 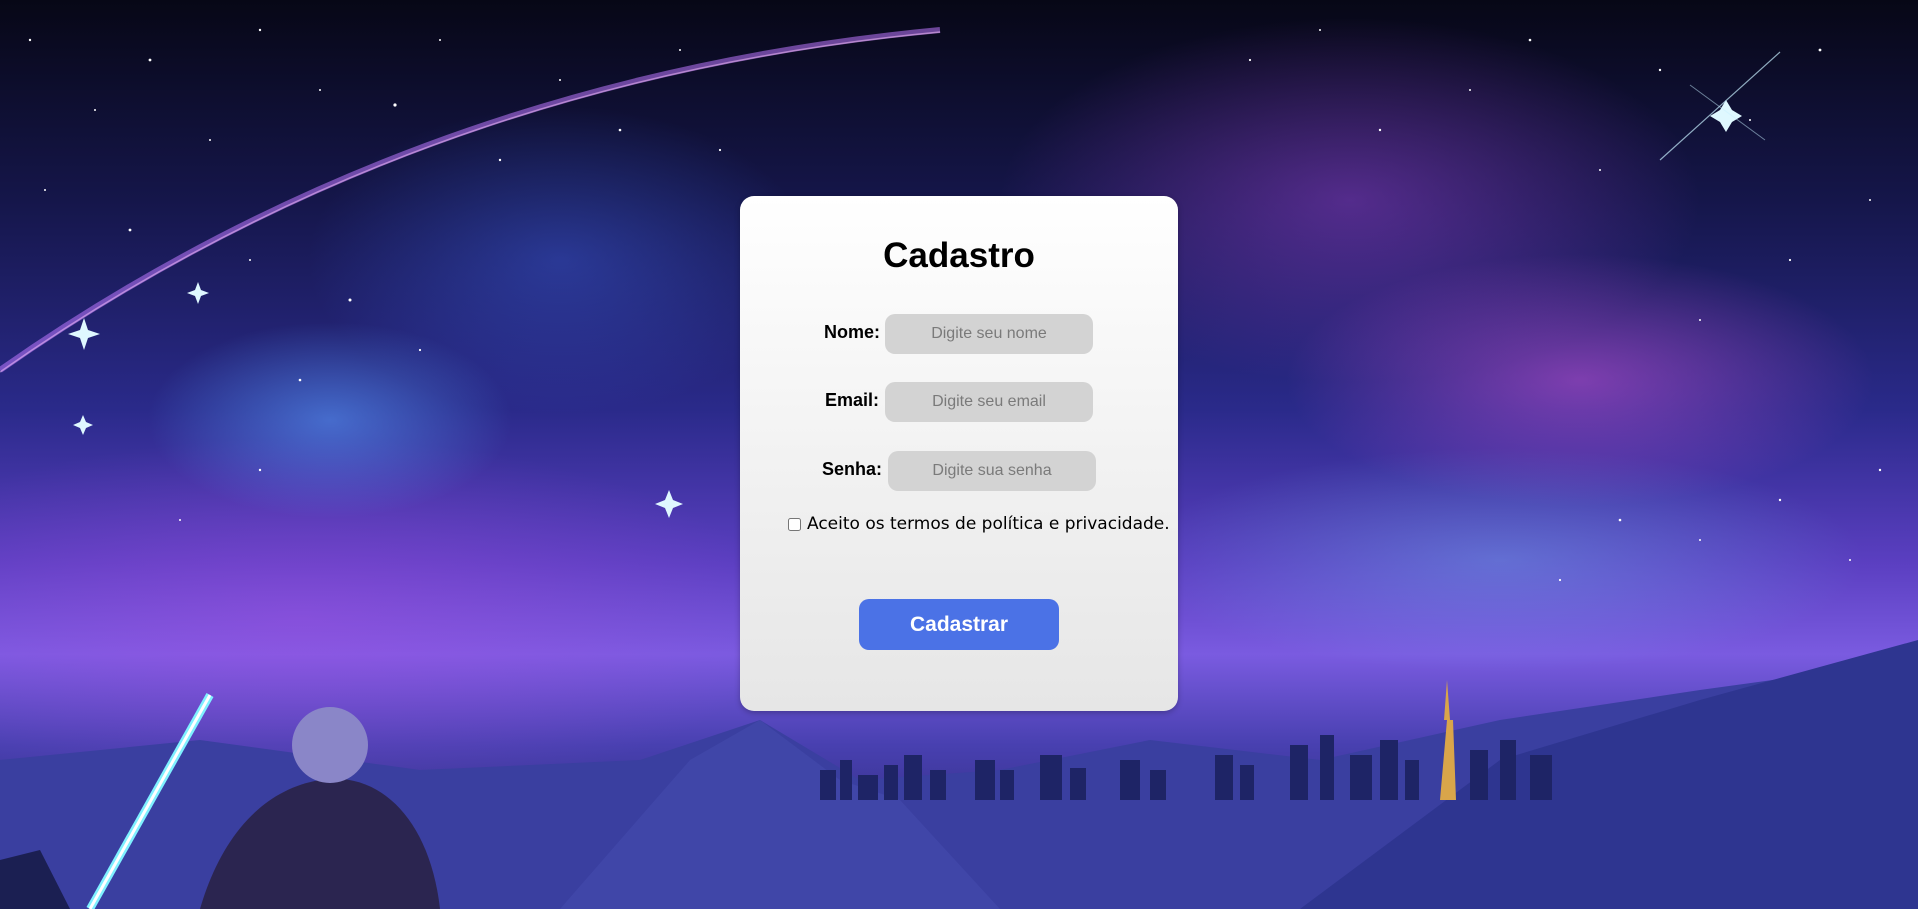 What do you see at coordinates (992, 471) in the screenshot?
I see `password-input` at bounding box center [992, 471].